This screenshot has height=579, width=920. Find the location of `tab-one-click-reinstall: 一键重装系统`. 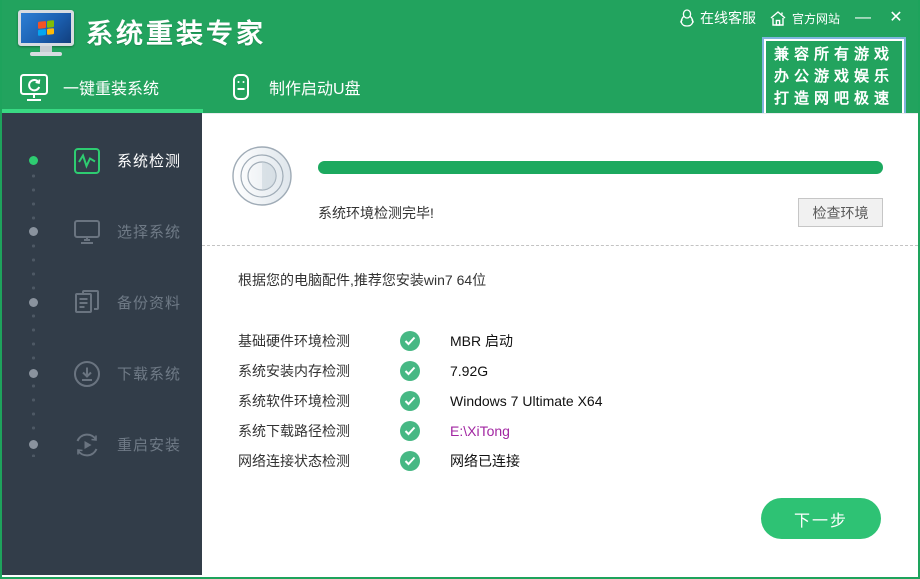

tab-one-click-reinstall: 一键重装系统 is located at coordinates (113, 87).